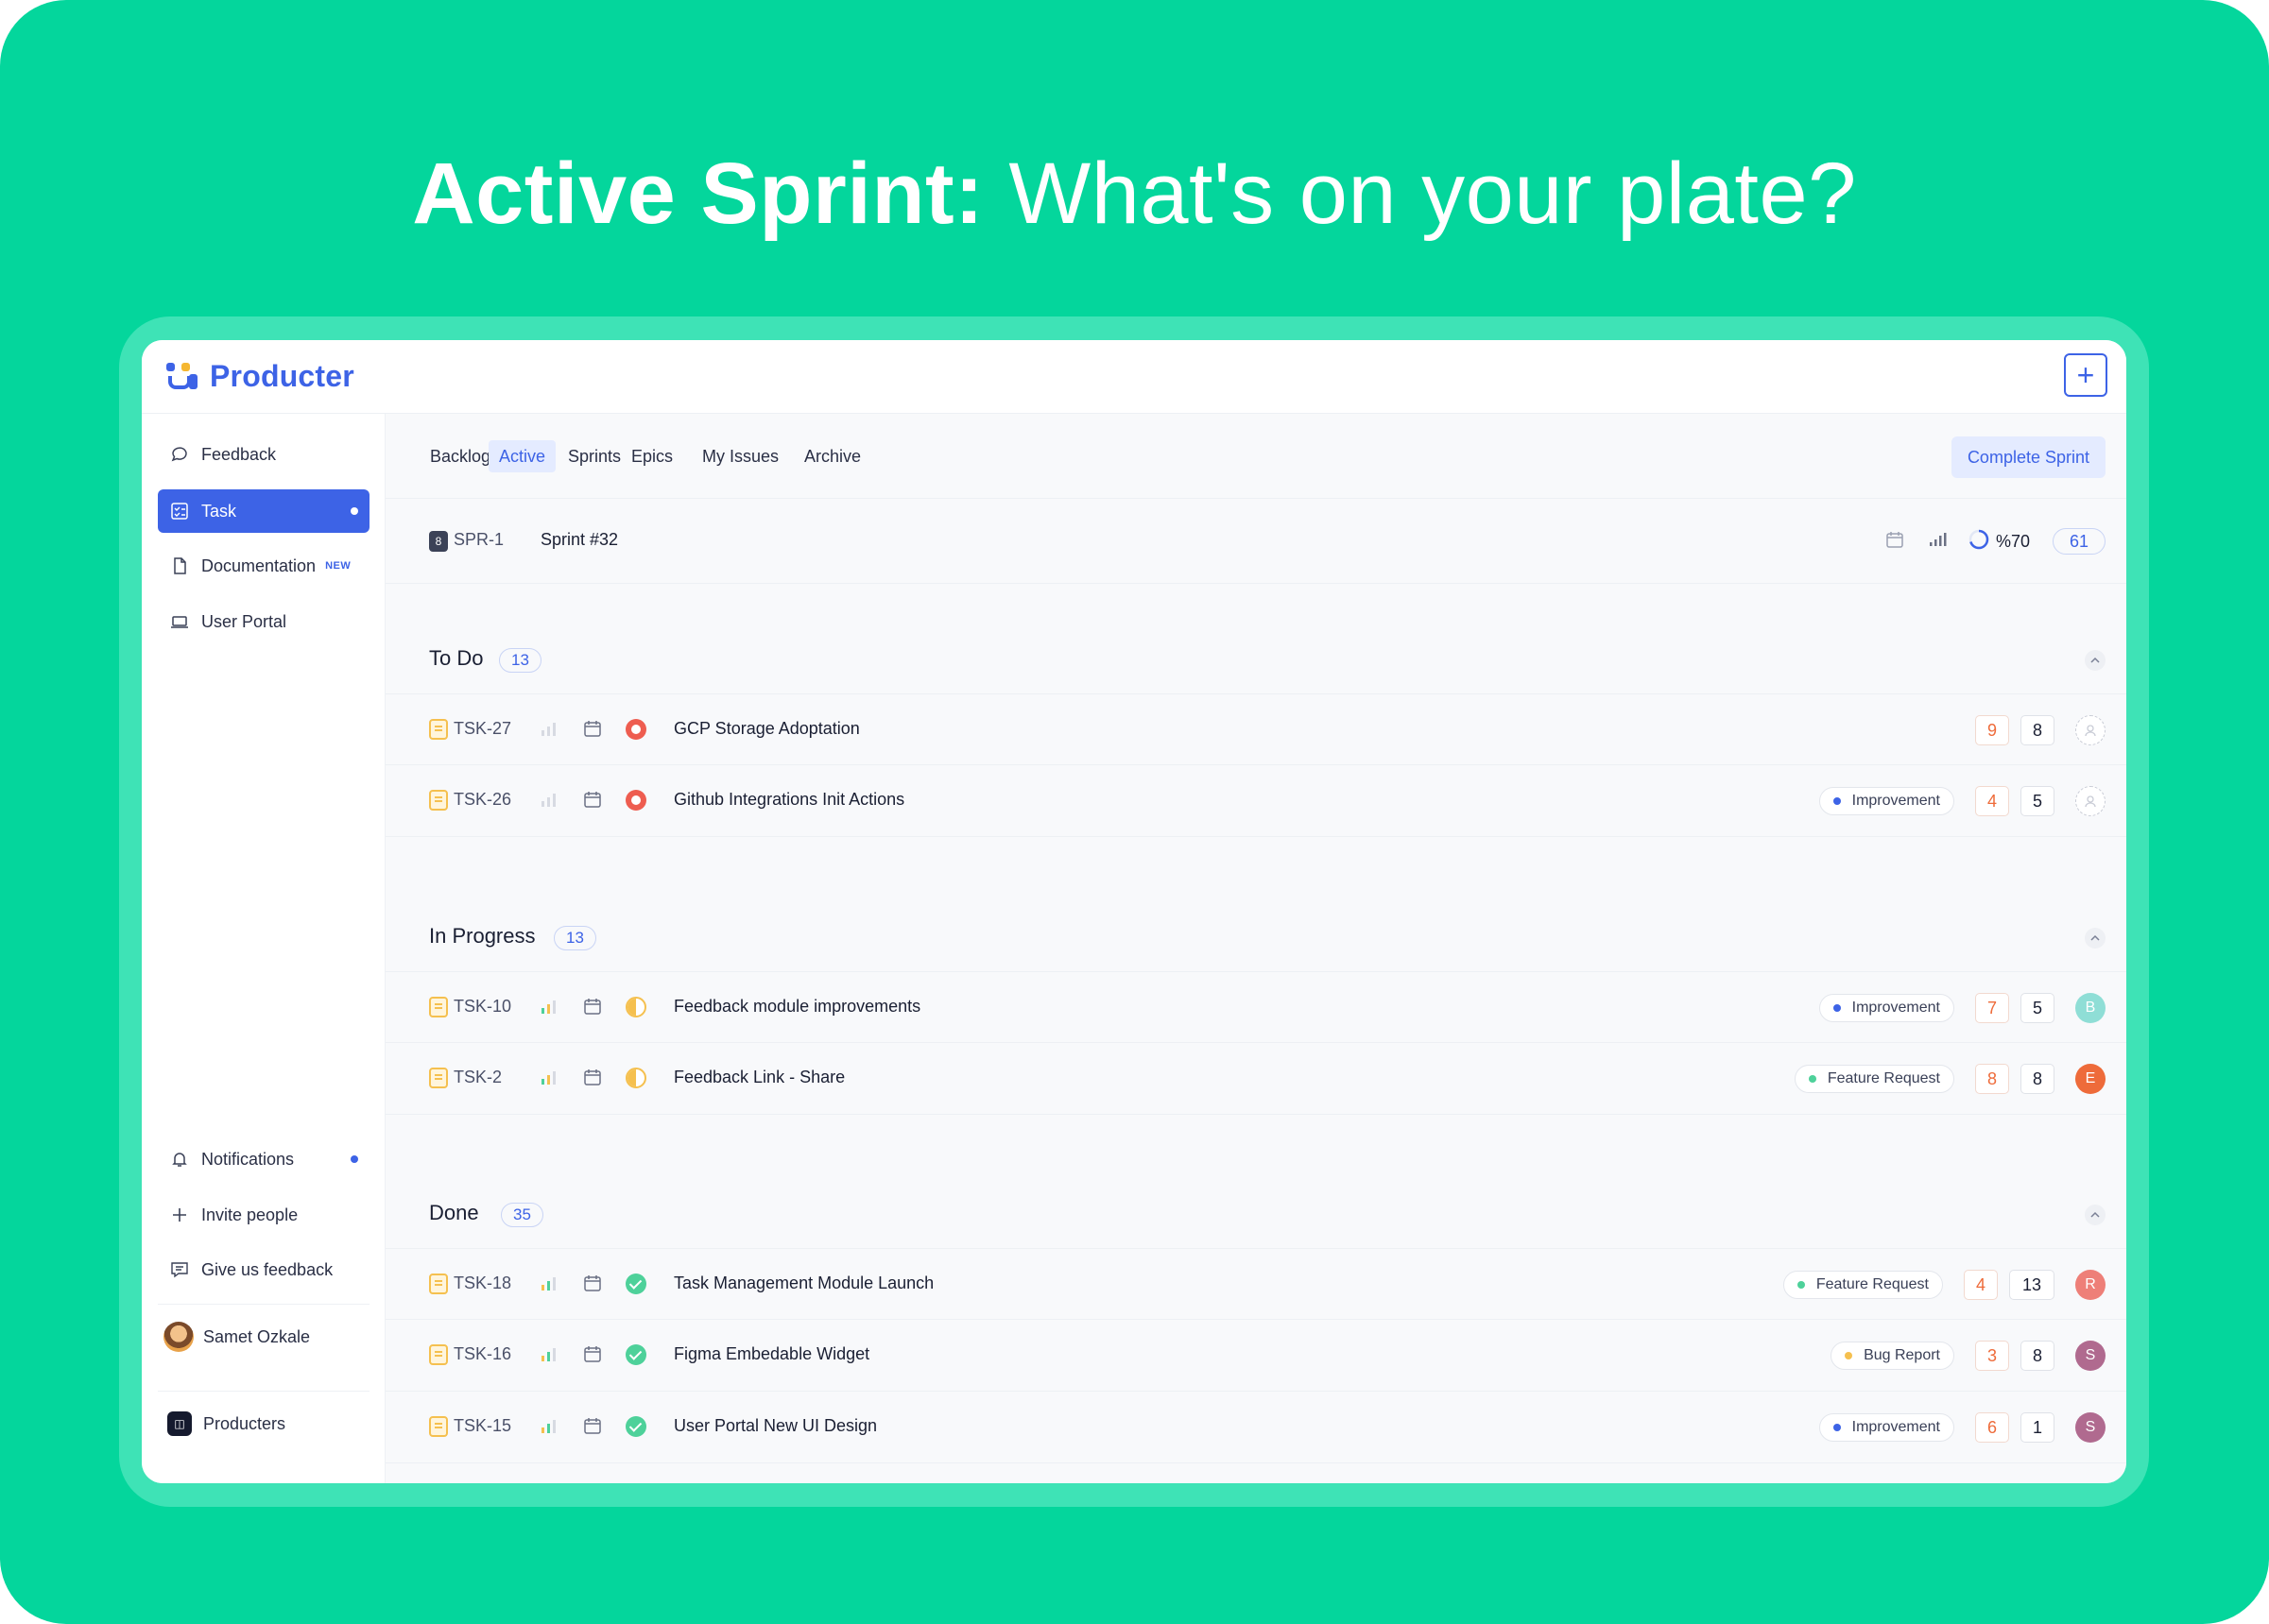  I want to click on task-id: TSK-10, so click(483, 1007).